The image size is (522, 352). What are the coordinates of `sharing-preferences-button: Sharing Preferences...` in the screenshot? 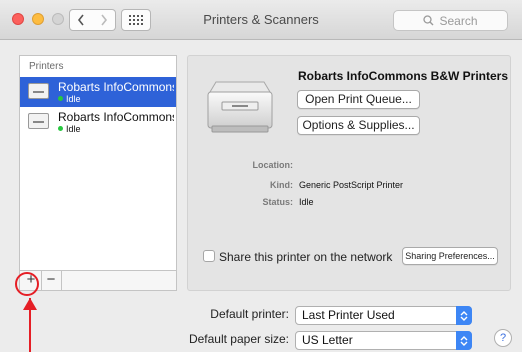 It's located at (450, 256).